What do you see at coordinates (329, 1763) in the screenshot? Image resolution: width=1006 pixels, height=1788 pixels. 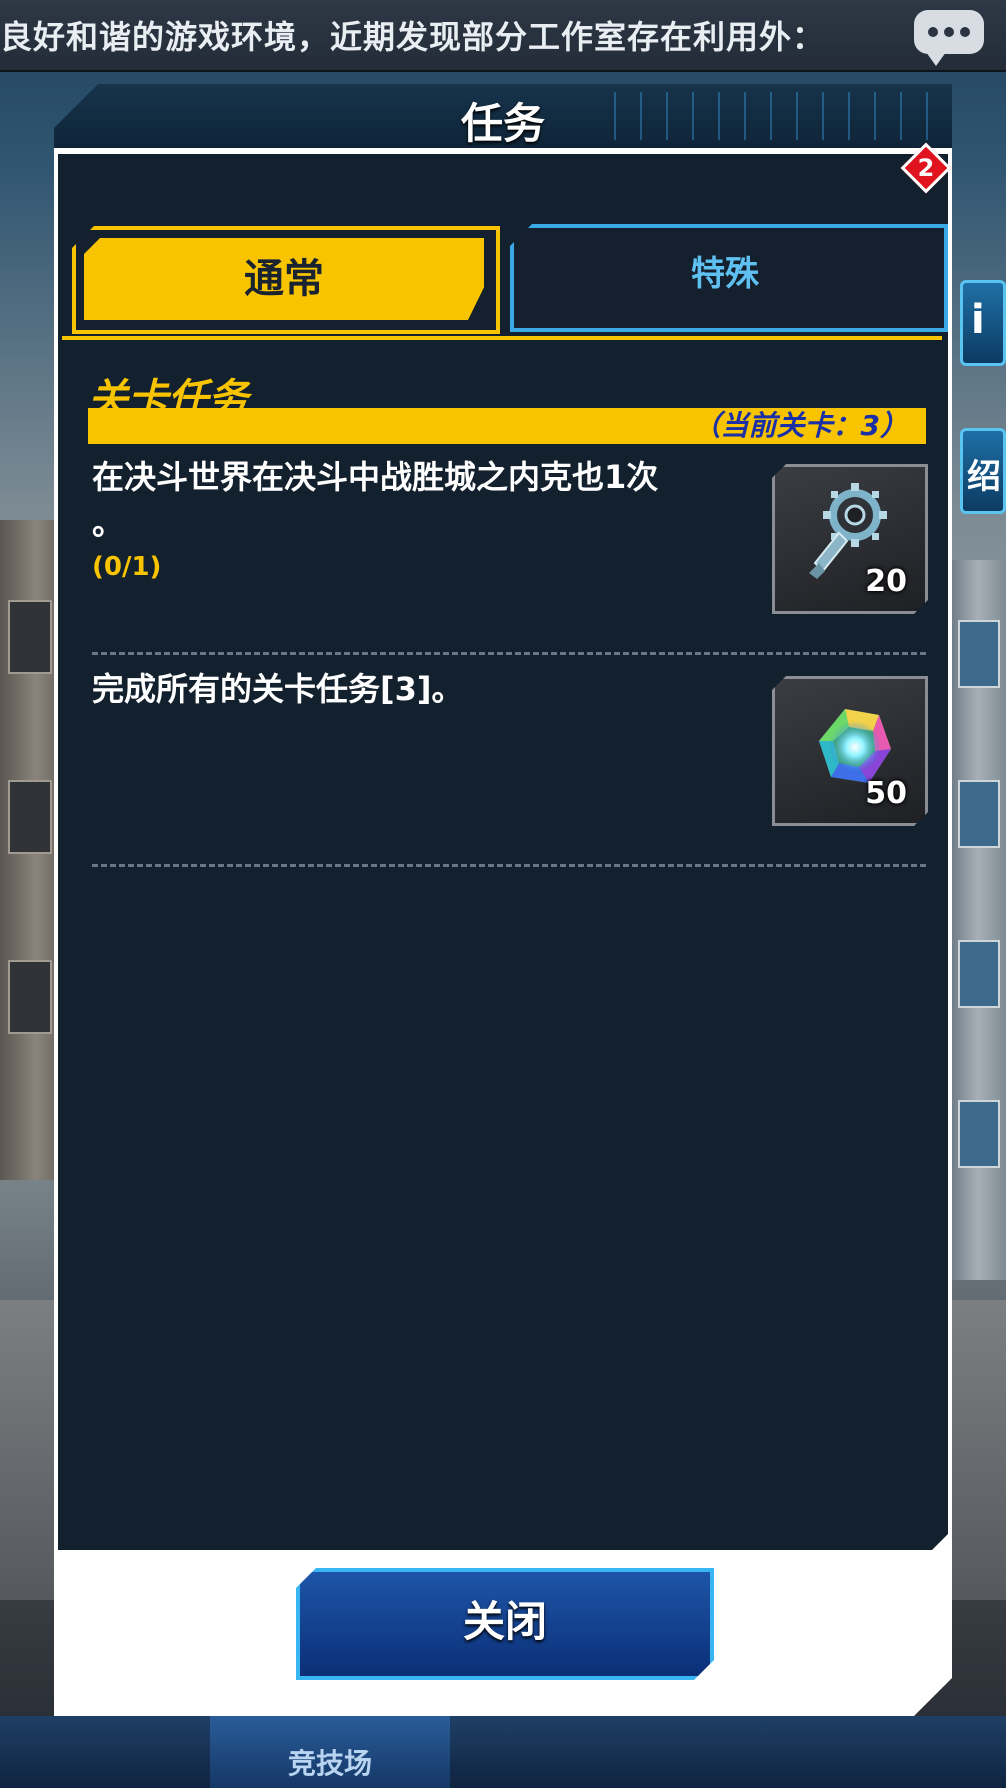 I see `nav-arena-label: 竞技场` at bounding box center [329, 1763].